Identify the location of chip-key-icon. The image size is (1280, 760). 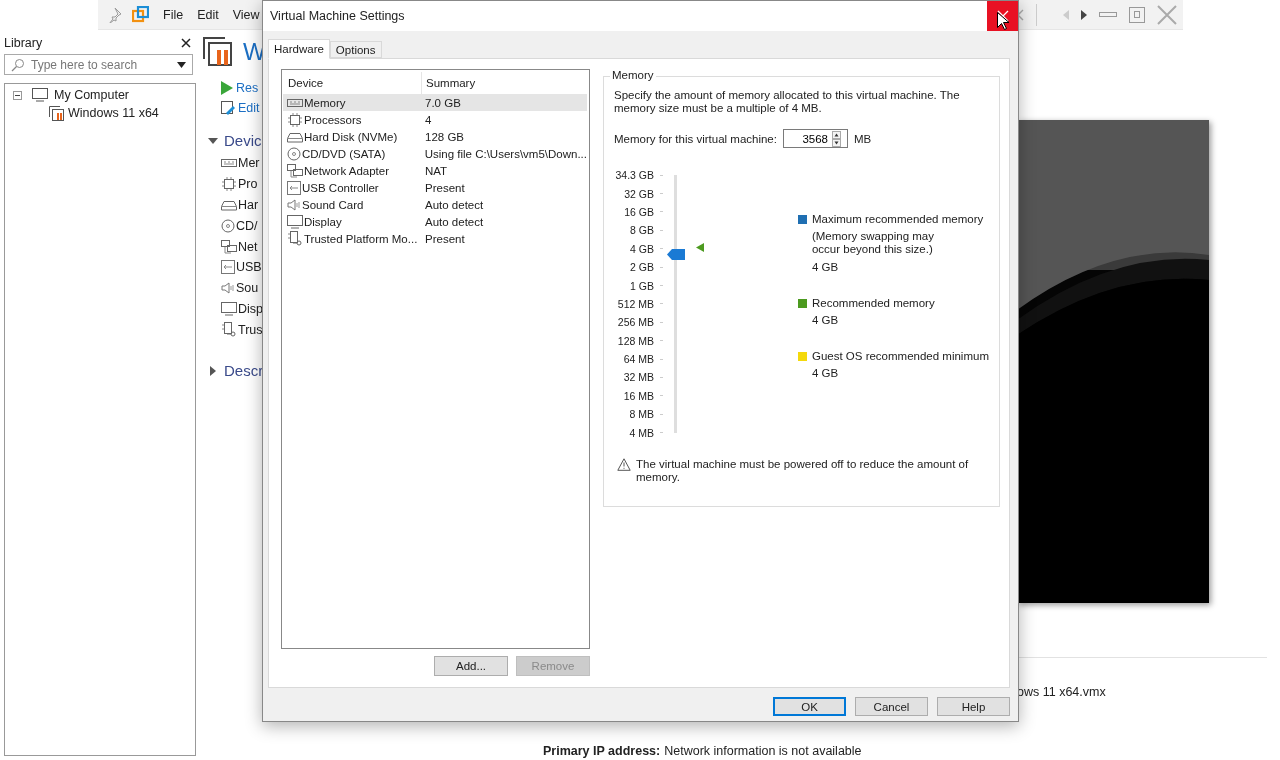
(295, 238).